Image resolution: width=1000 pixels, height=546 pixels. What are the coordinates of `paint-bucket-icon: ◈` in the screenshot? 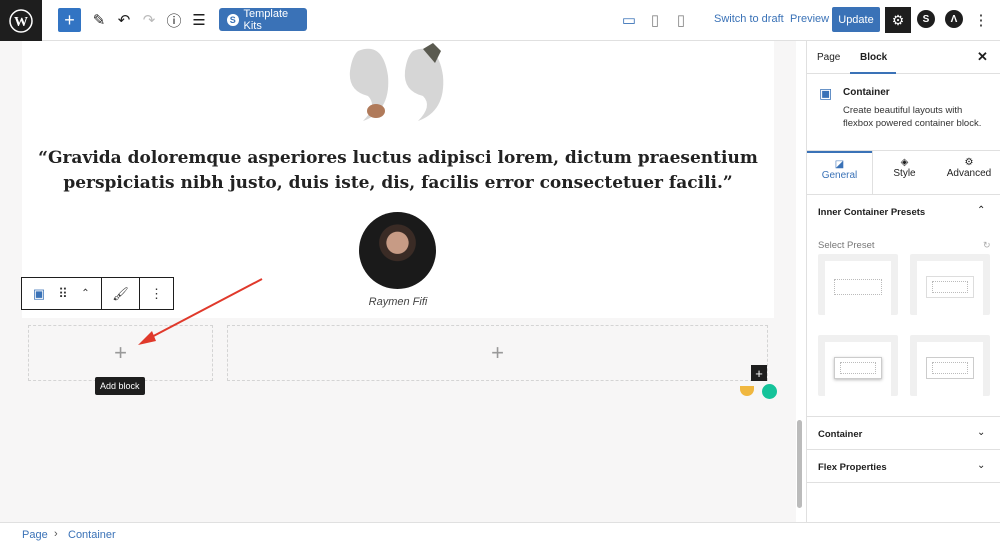 It's located at (904, 162).